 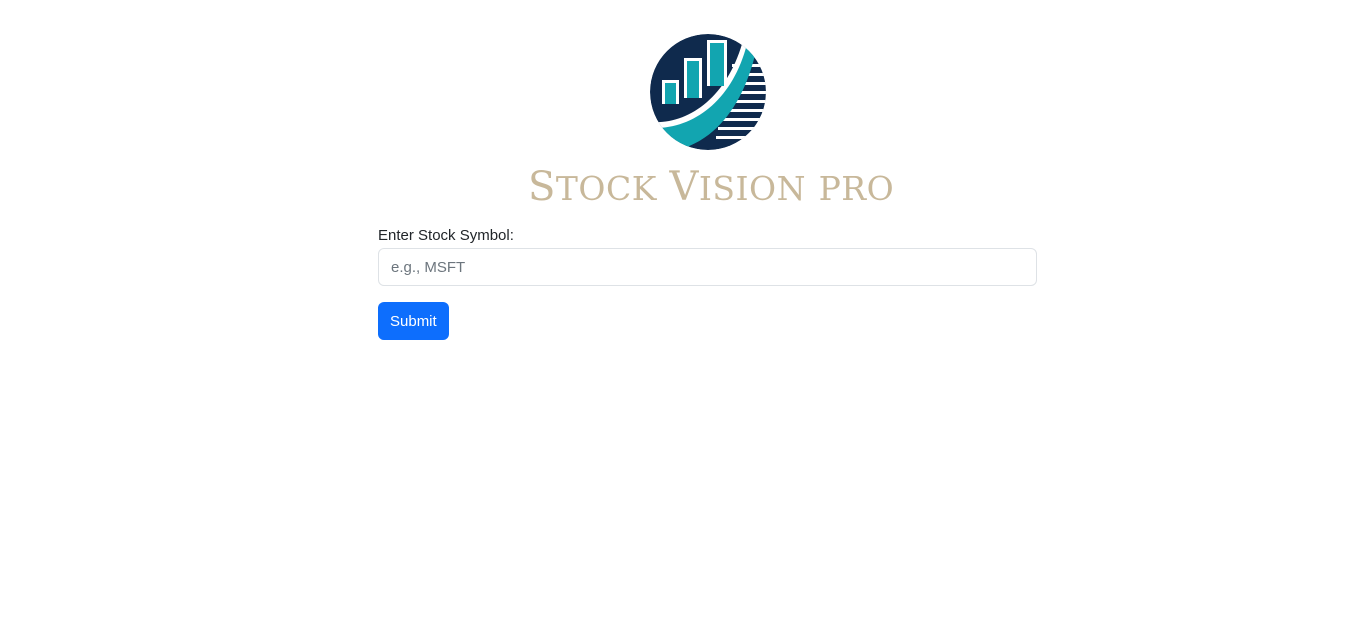 I want to click on brand-name: STOCK VISION PRO, so click(x=711, y=187).